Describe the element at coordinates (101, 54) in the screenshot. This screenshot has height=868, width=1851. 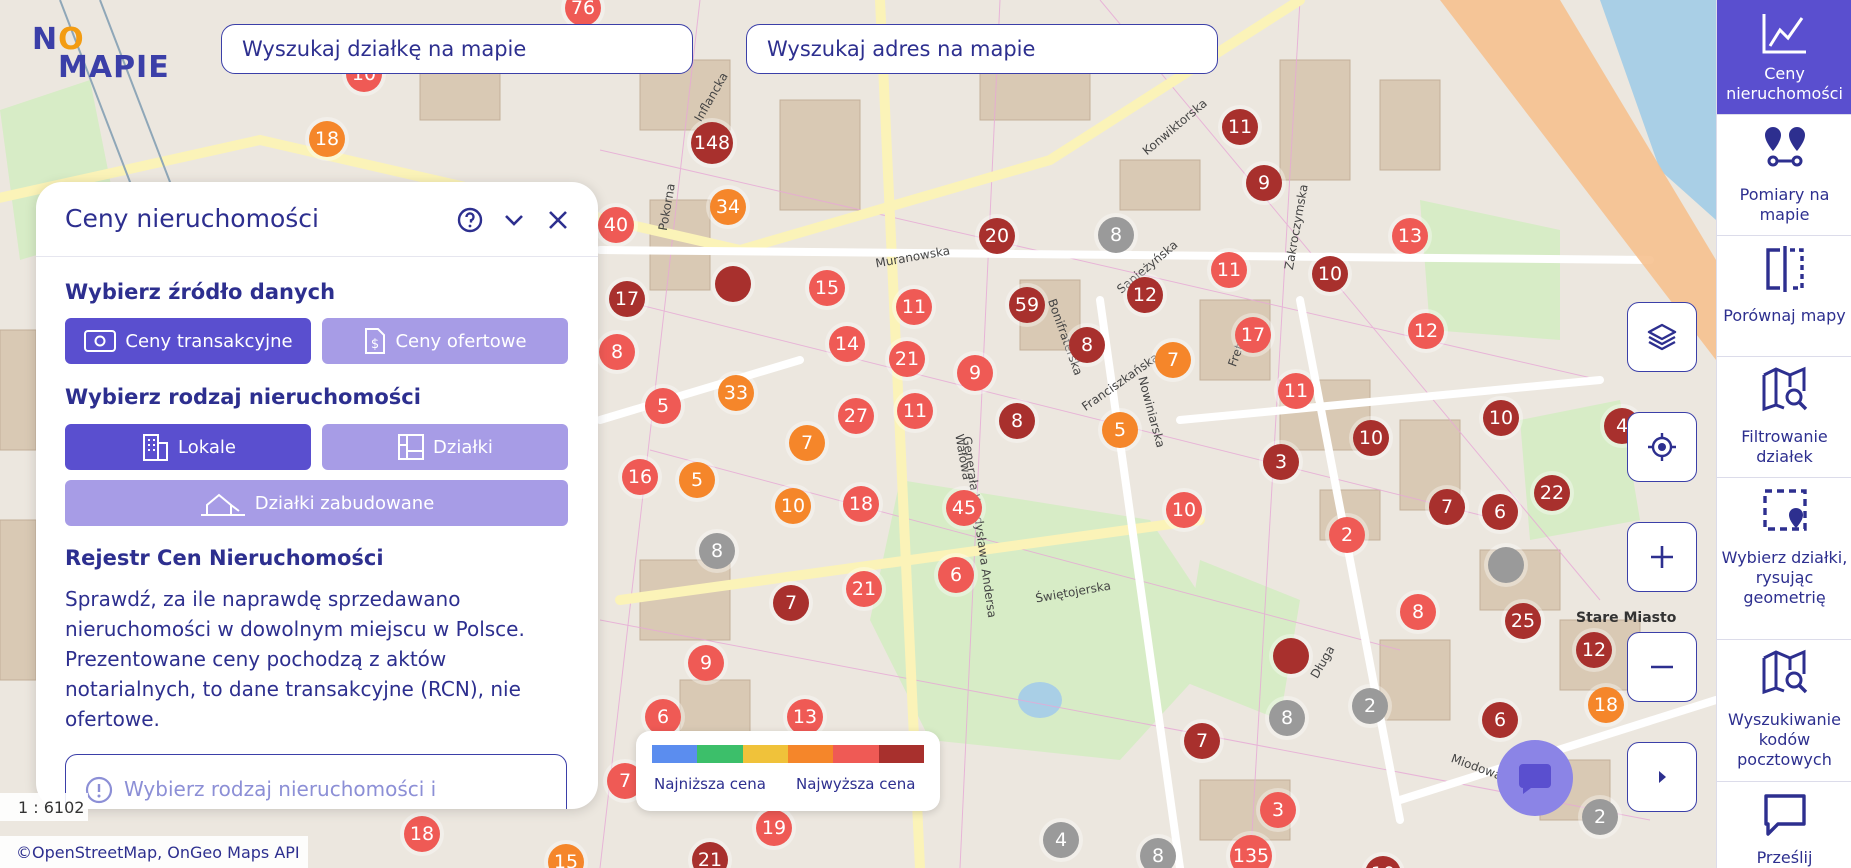
I see `app-logo: NO MAPIE` at that location.